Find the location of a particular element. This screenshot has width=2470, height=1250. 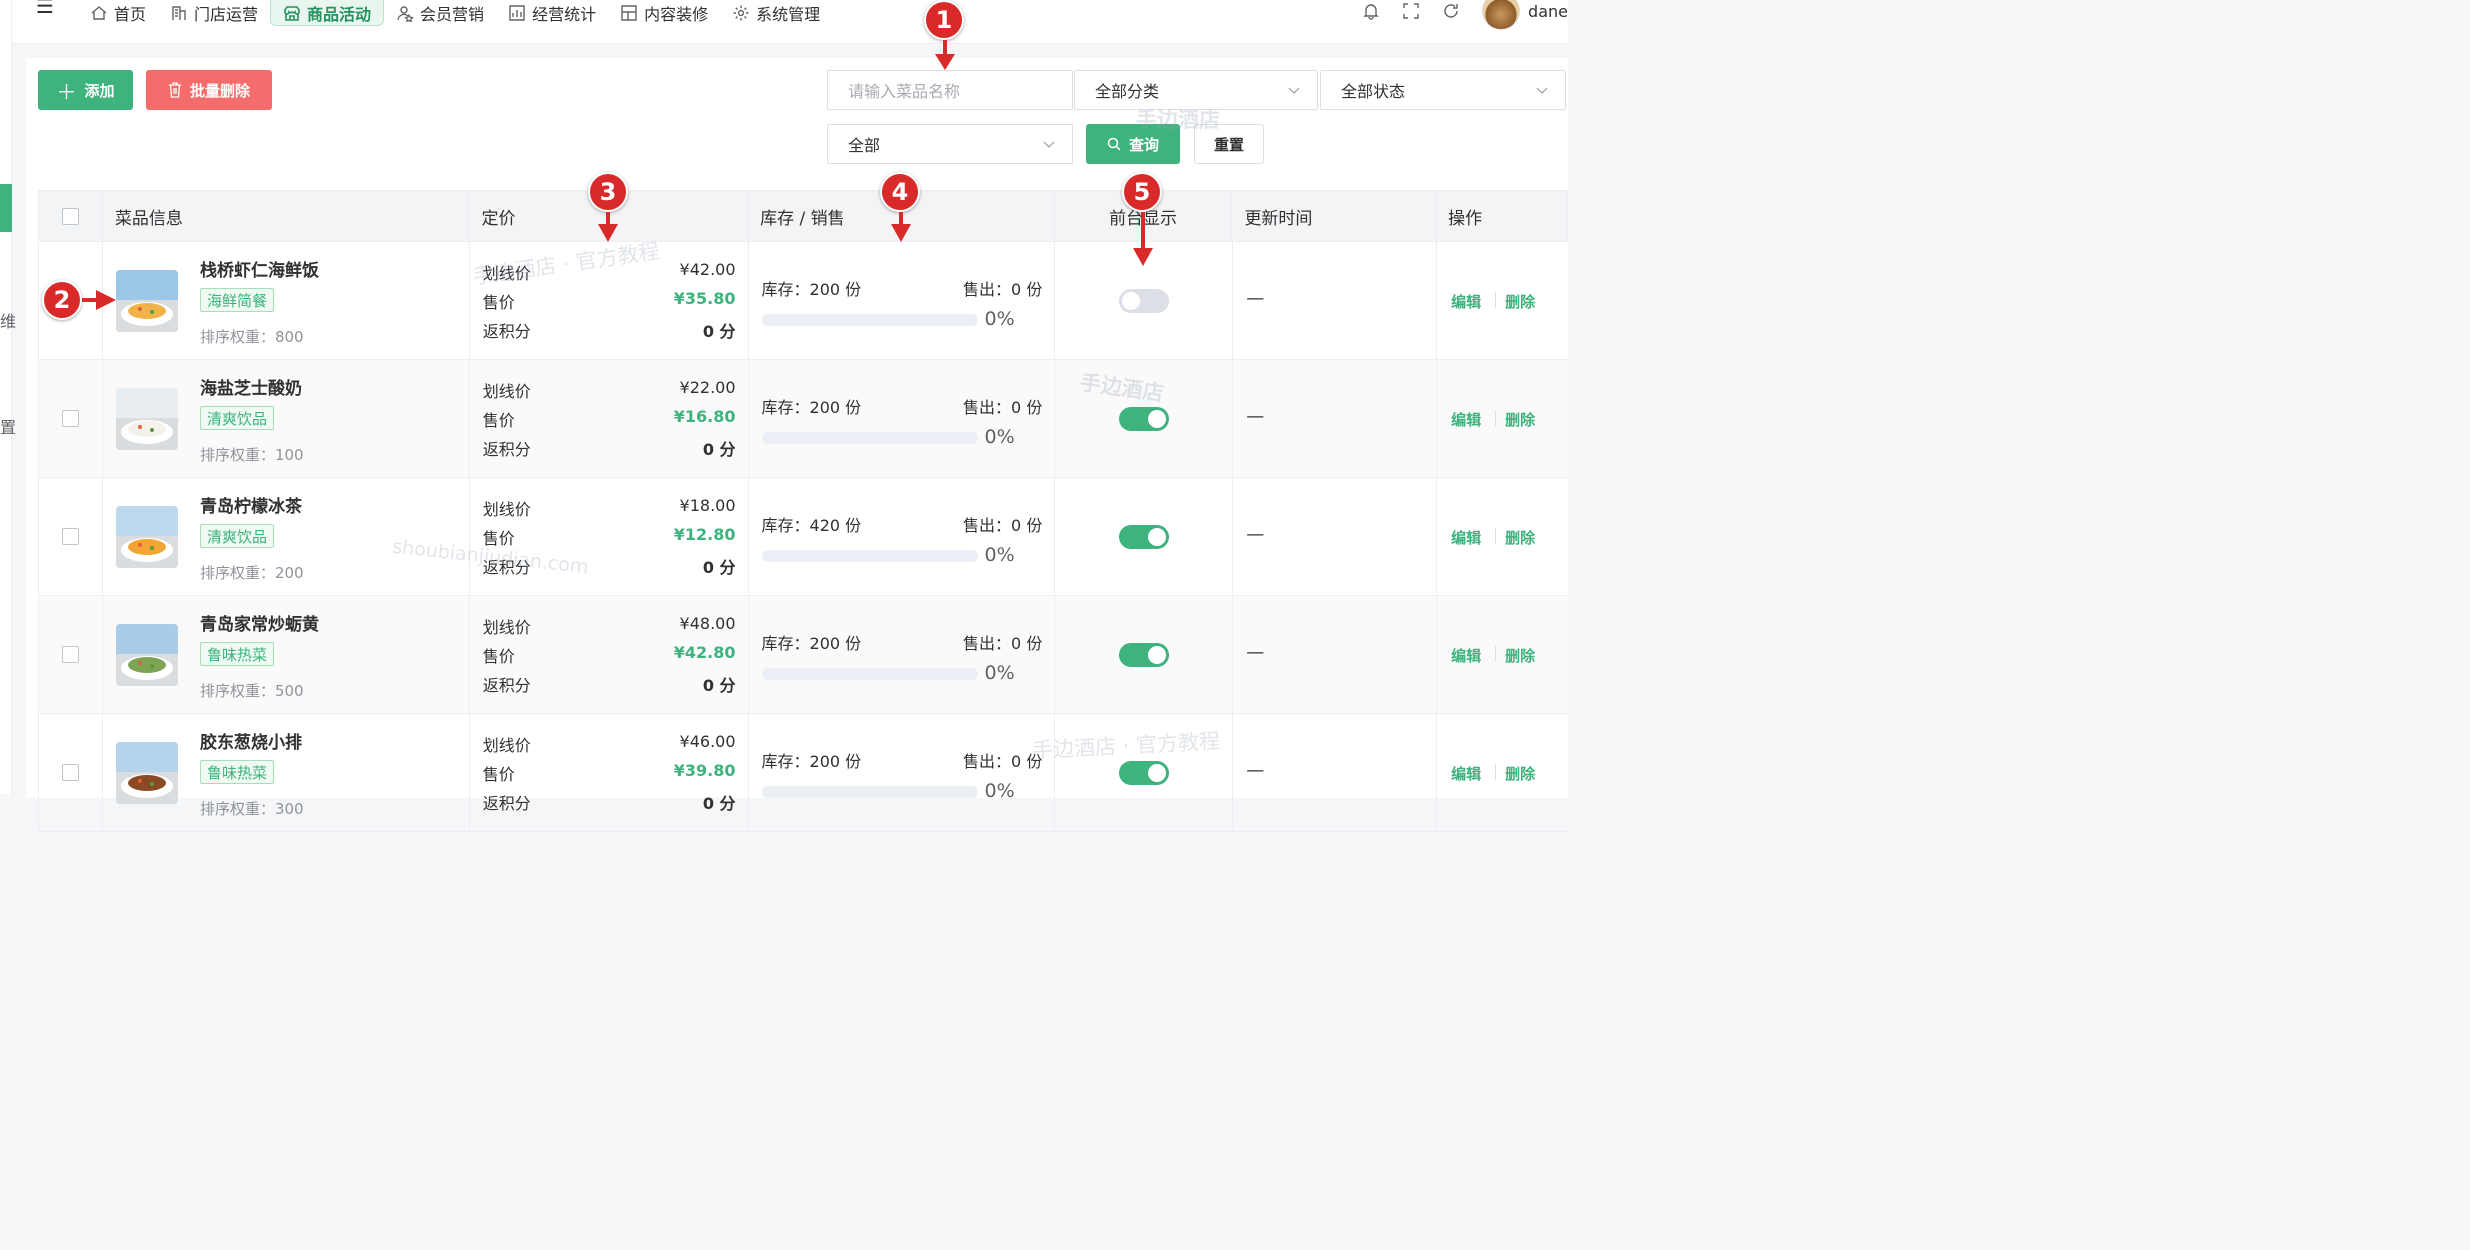

left-sidebar: 维 置 is located at coordinates (8, 397).